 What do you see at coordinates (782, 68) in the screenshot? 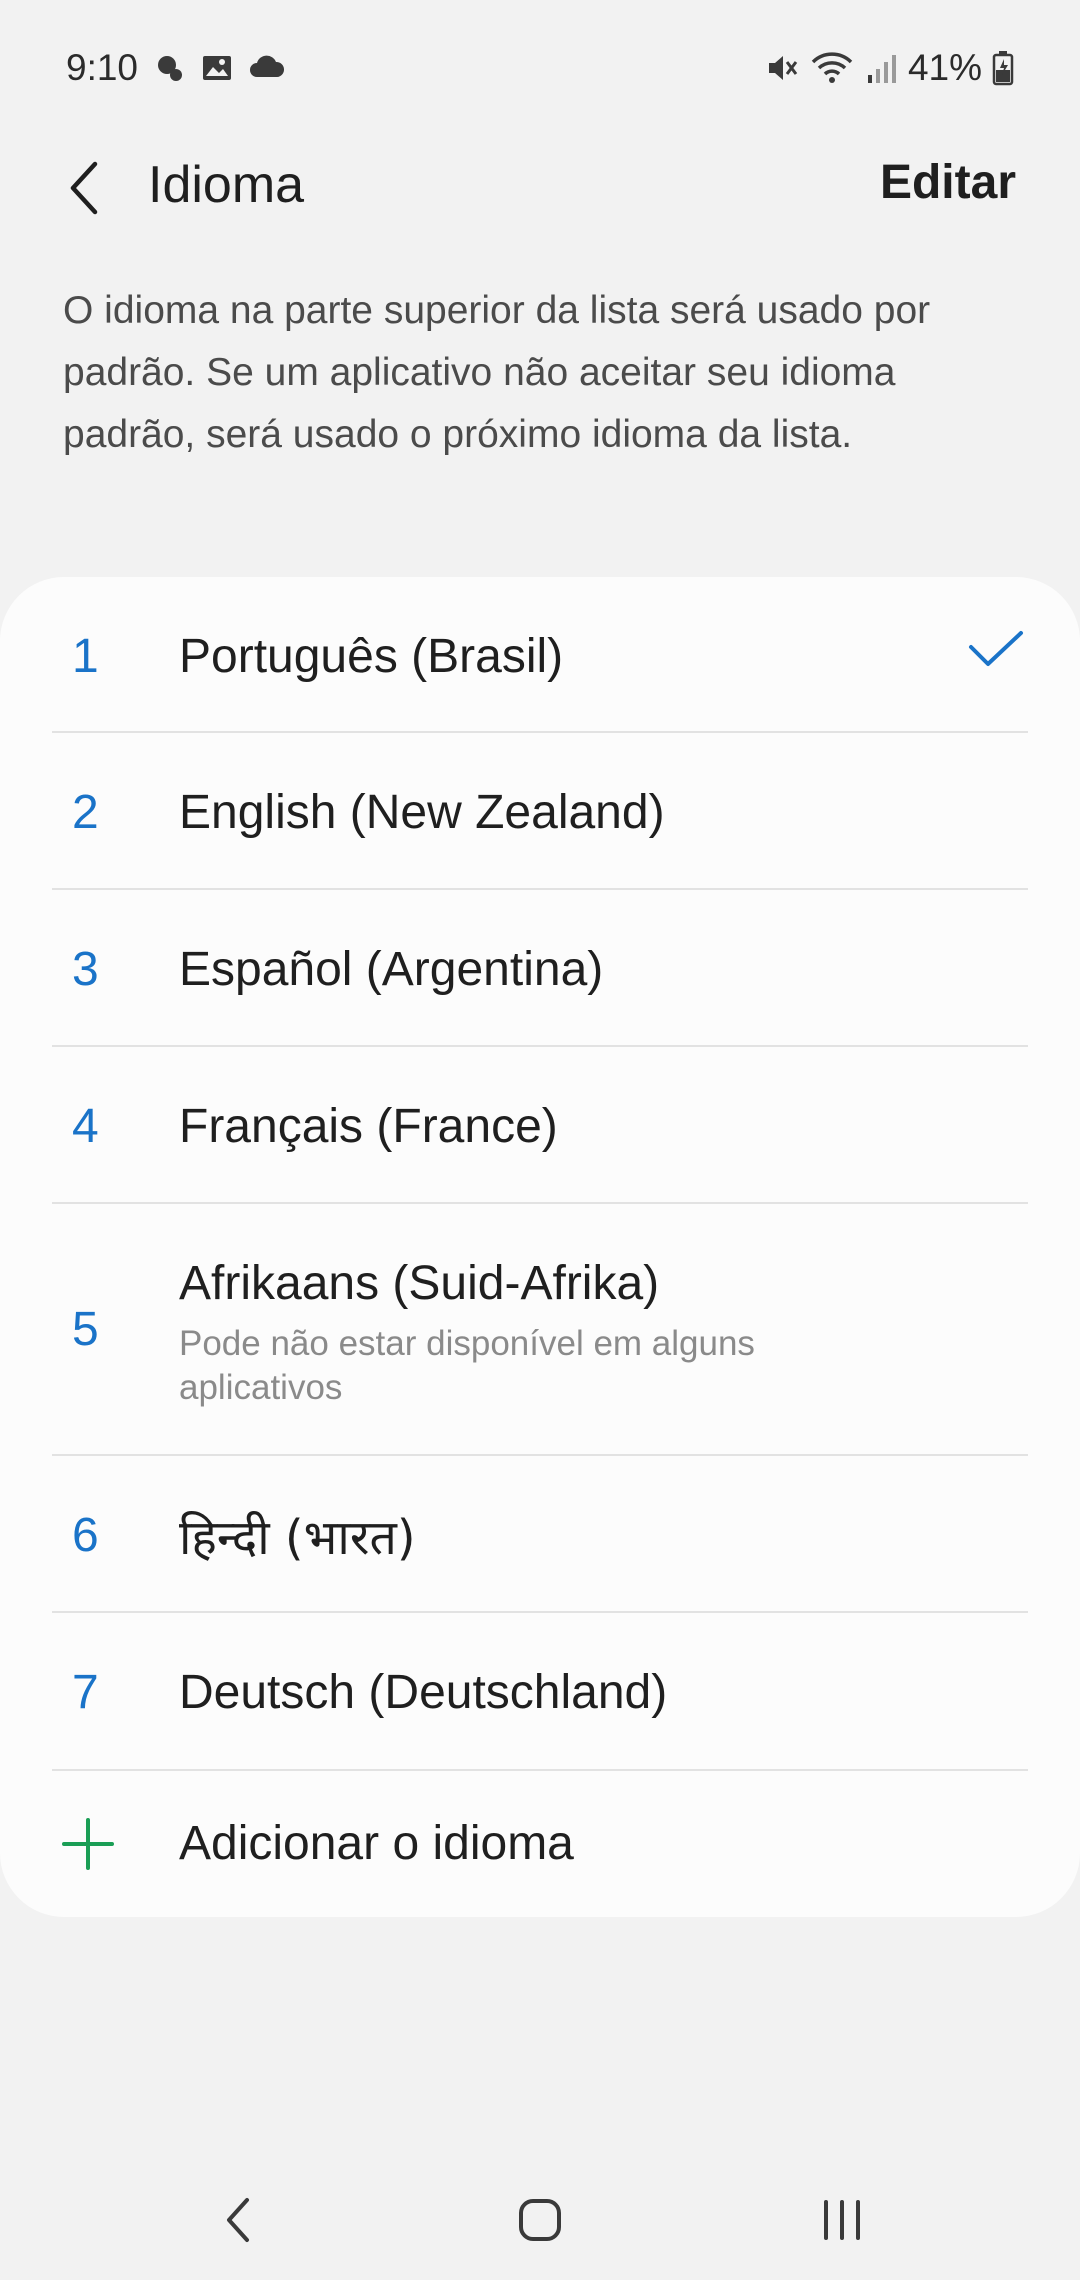
I see `mute-icon` at bounding box center [782, 68].